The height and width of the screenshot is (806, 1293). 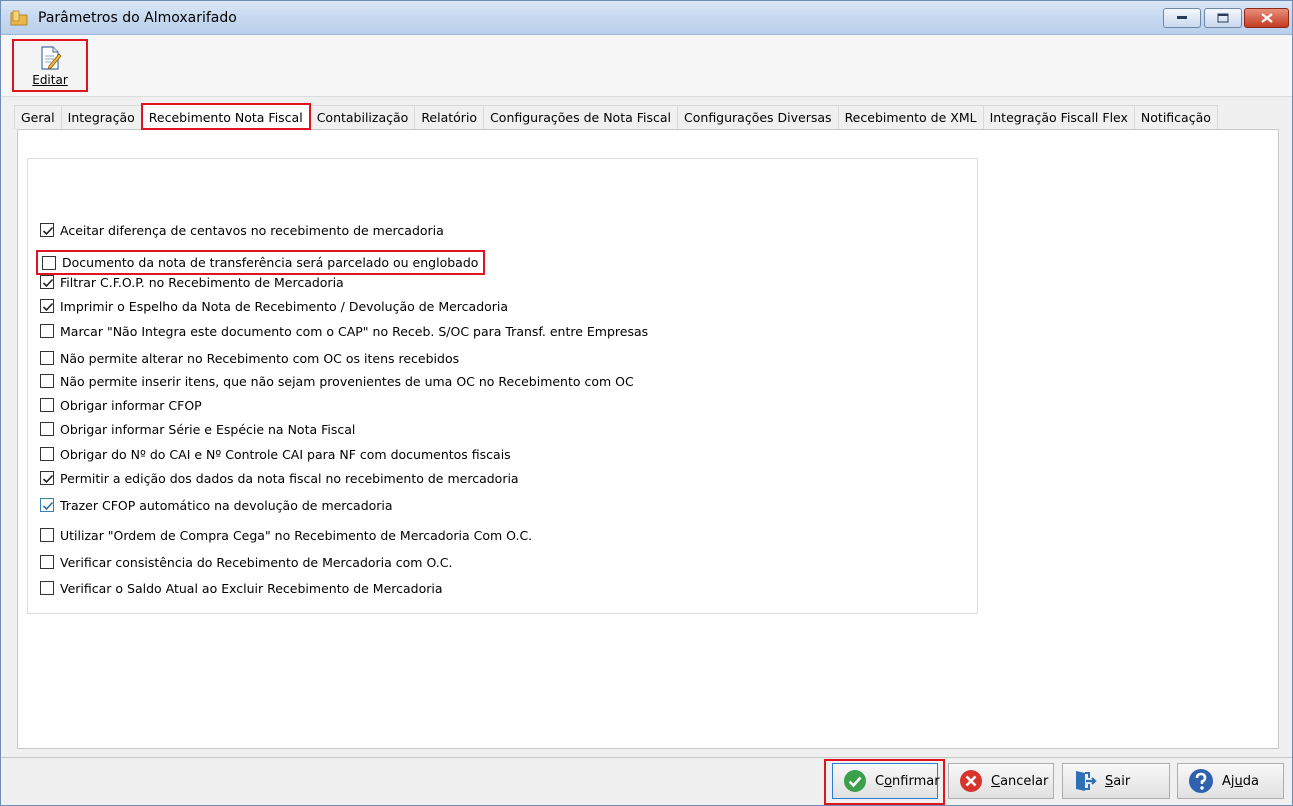 I want to click on folder-icon, so click(x=19, y=18).